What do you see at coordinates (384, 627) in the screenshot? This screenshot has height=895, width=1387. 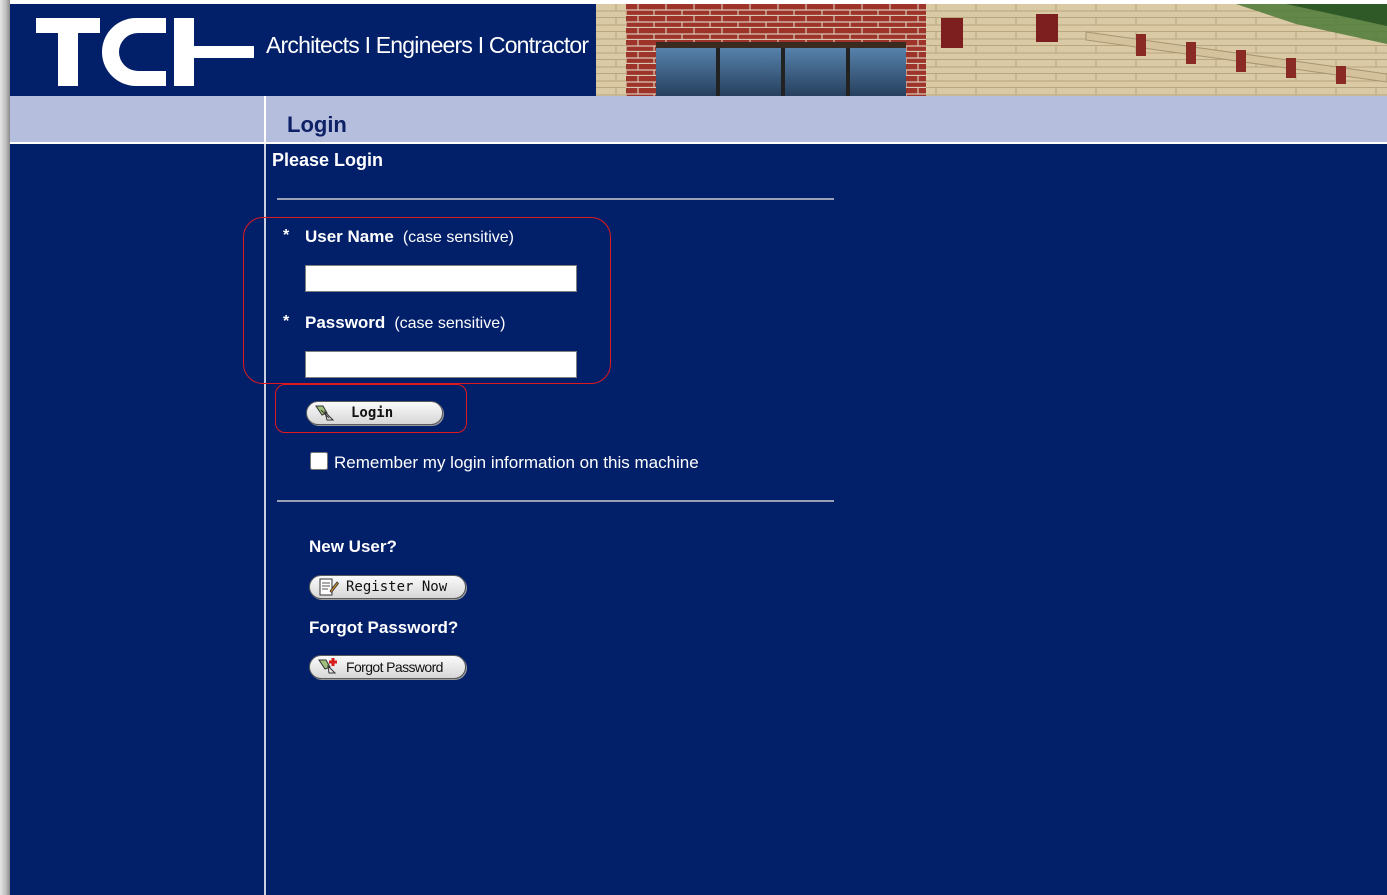 I see `forgot-password-heading: Forgot Password?` at bounding box center [384, 627].